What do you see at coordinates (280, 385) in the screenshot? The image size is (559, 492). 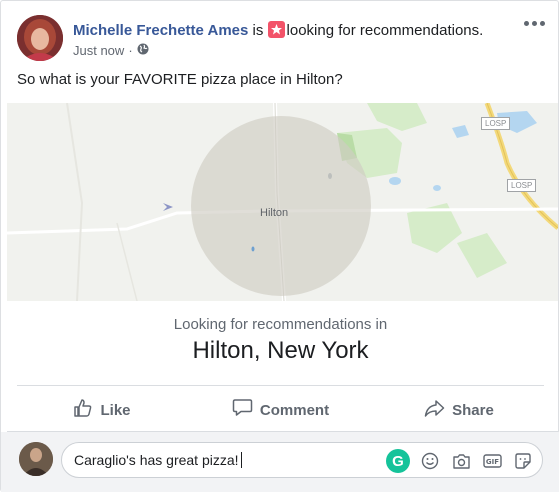 I see `divider` at bounding box center [280, 385].